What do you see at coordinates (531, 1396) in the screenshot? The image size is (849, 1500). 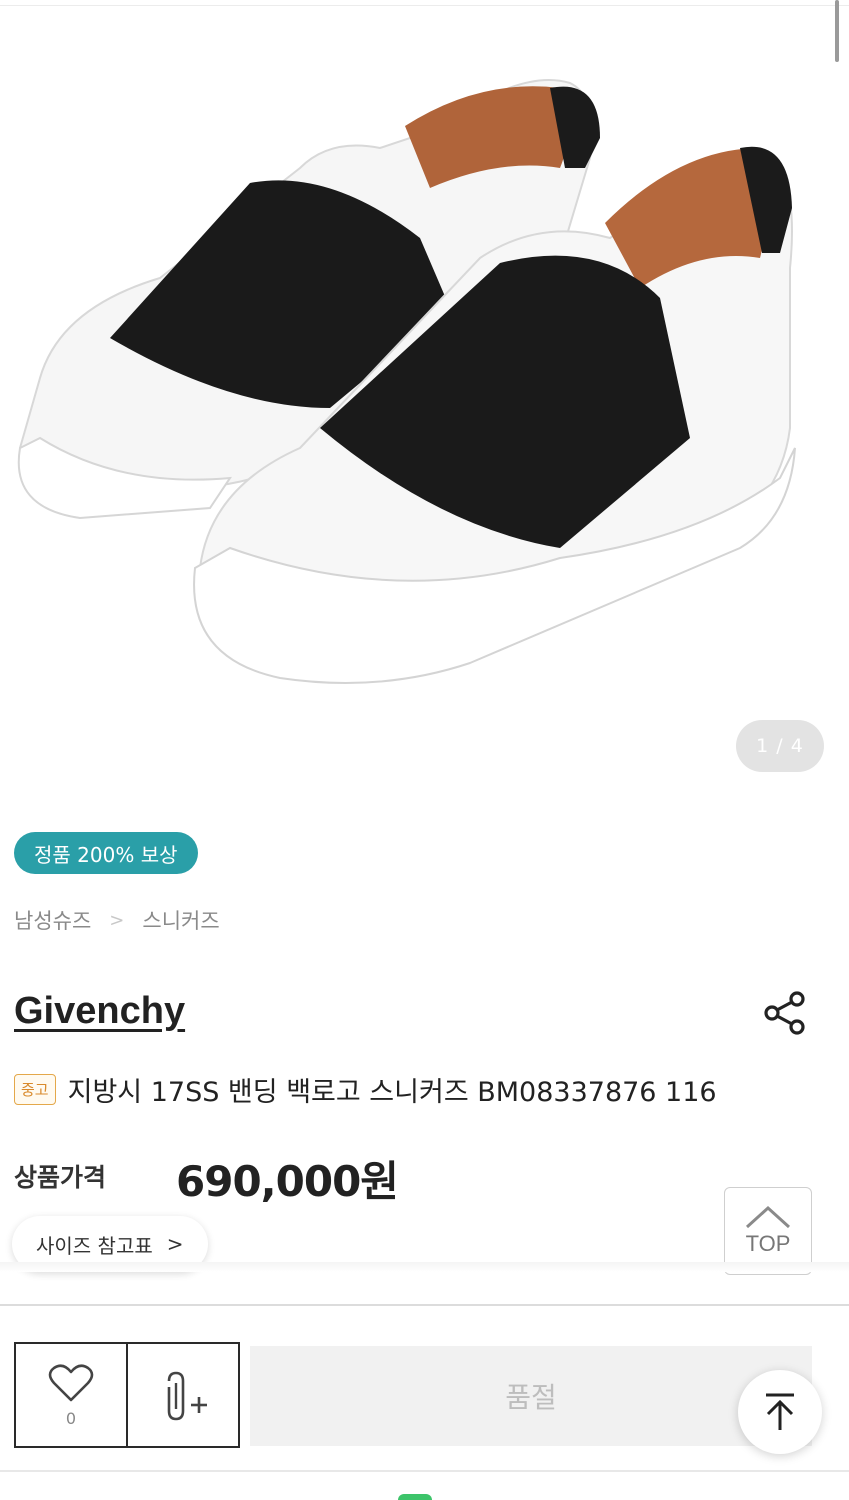 I see `soldout-button: 품절` at bounding box center [531, 1396].